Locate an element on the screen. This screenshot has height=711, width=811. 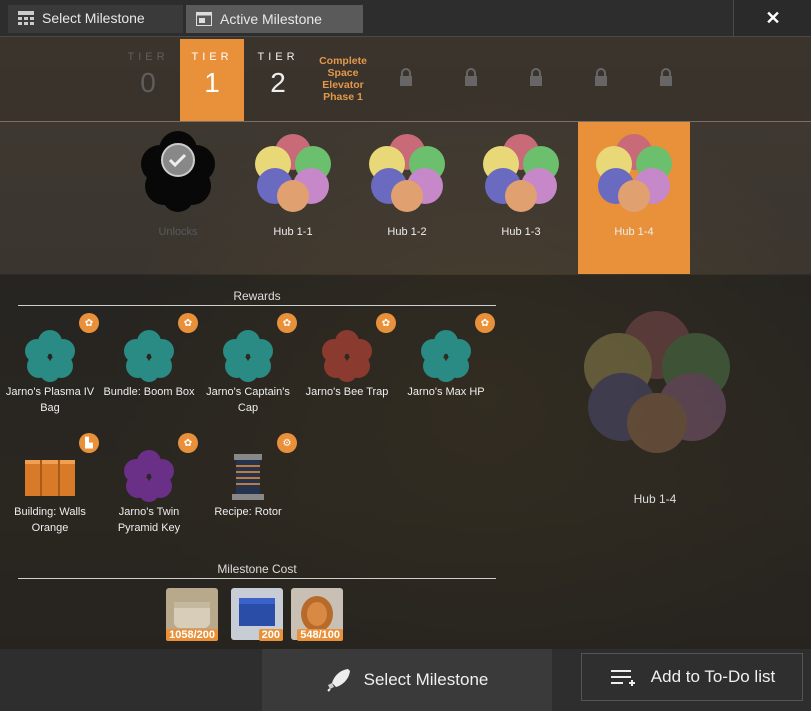
factory-badge-icon: ▙ is located at coordinates (89, 443).